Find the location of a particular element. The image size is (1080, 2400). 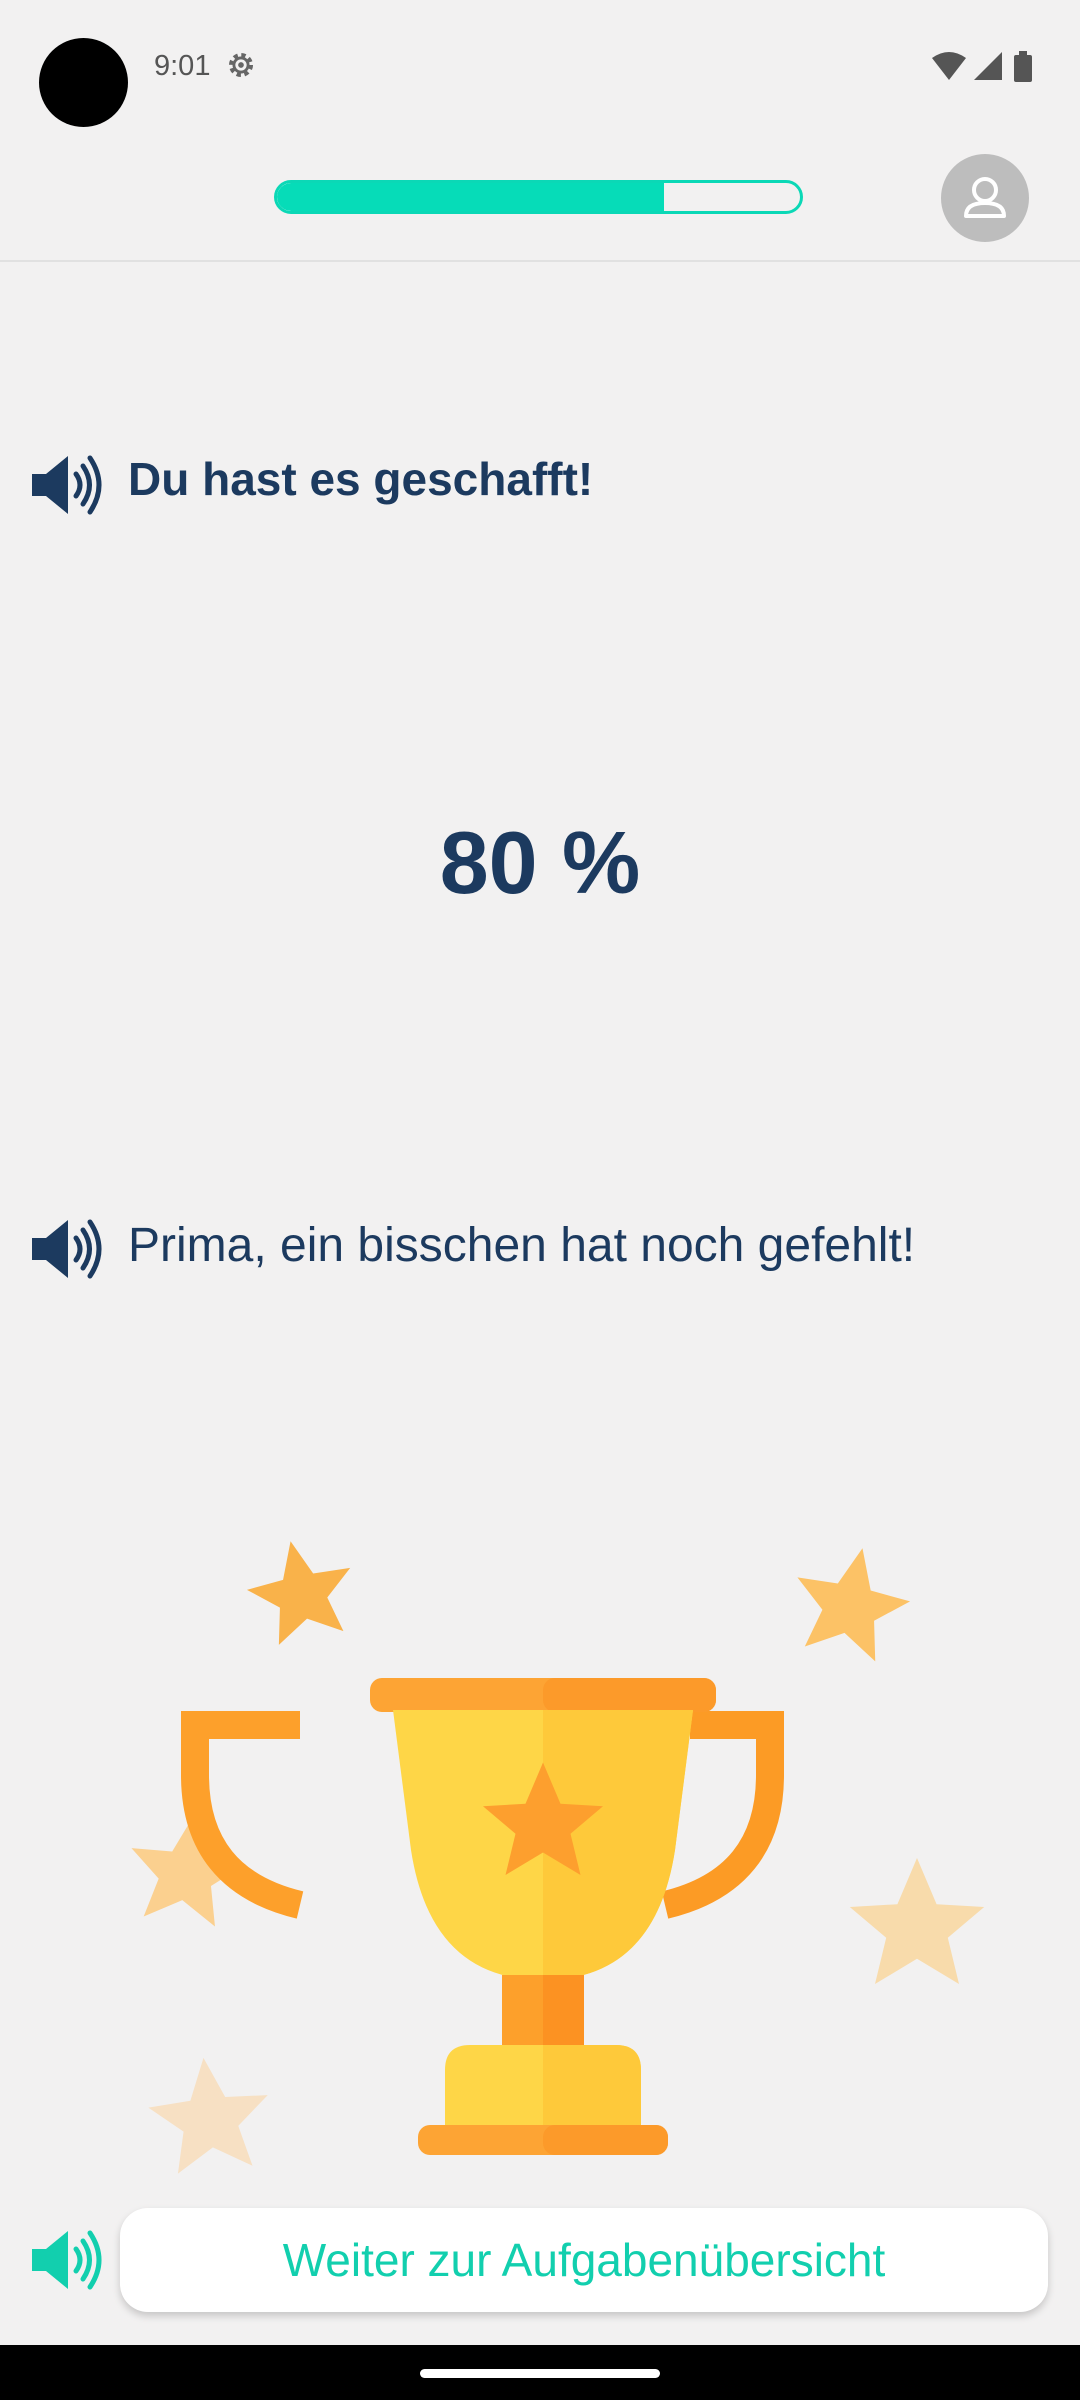

profile-button is located at coordinates (985, 198).